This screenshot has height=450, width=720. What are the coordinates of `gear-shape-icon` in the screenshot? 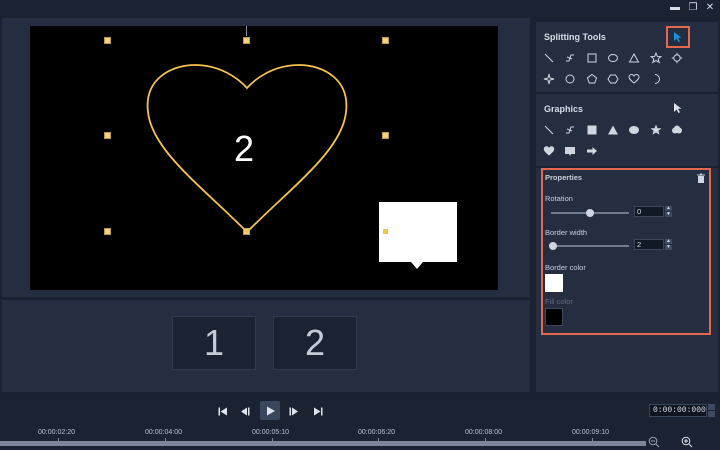 It's located at (677, 58).